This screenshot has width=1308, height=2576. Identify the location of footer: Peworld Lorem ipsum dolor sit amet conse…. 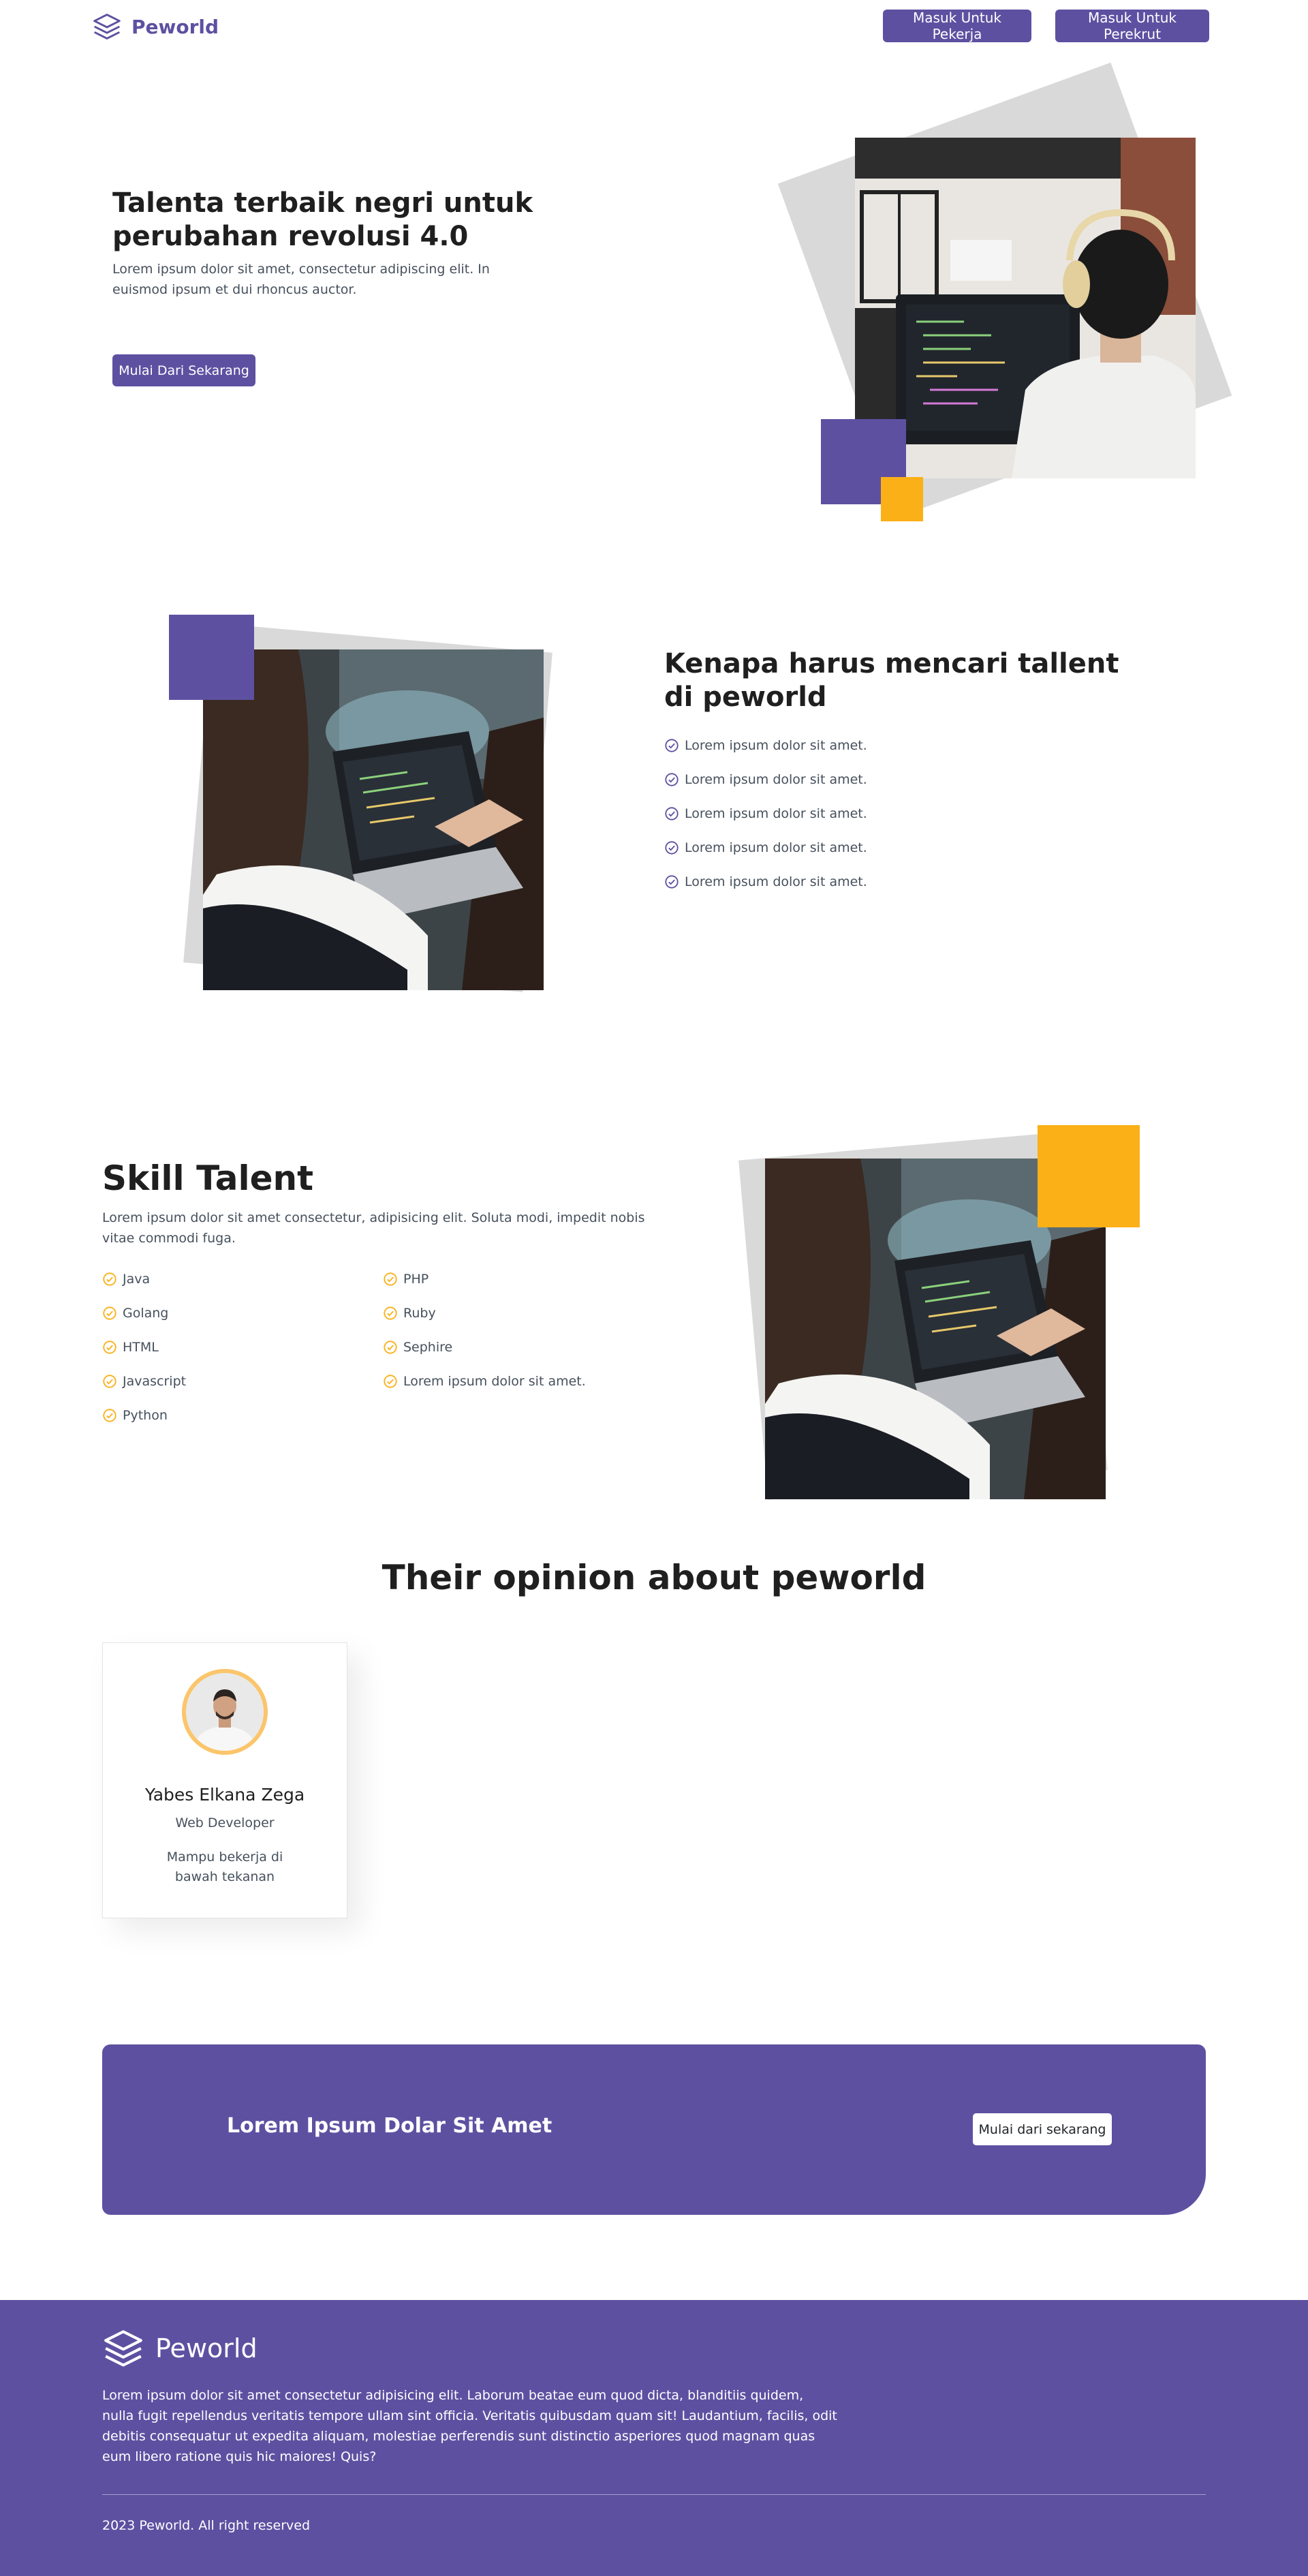
(654, 2438).